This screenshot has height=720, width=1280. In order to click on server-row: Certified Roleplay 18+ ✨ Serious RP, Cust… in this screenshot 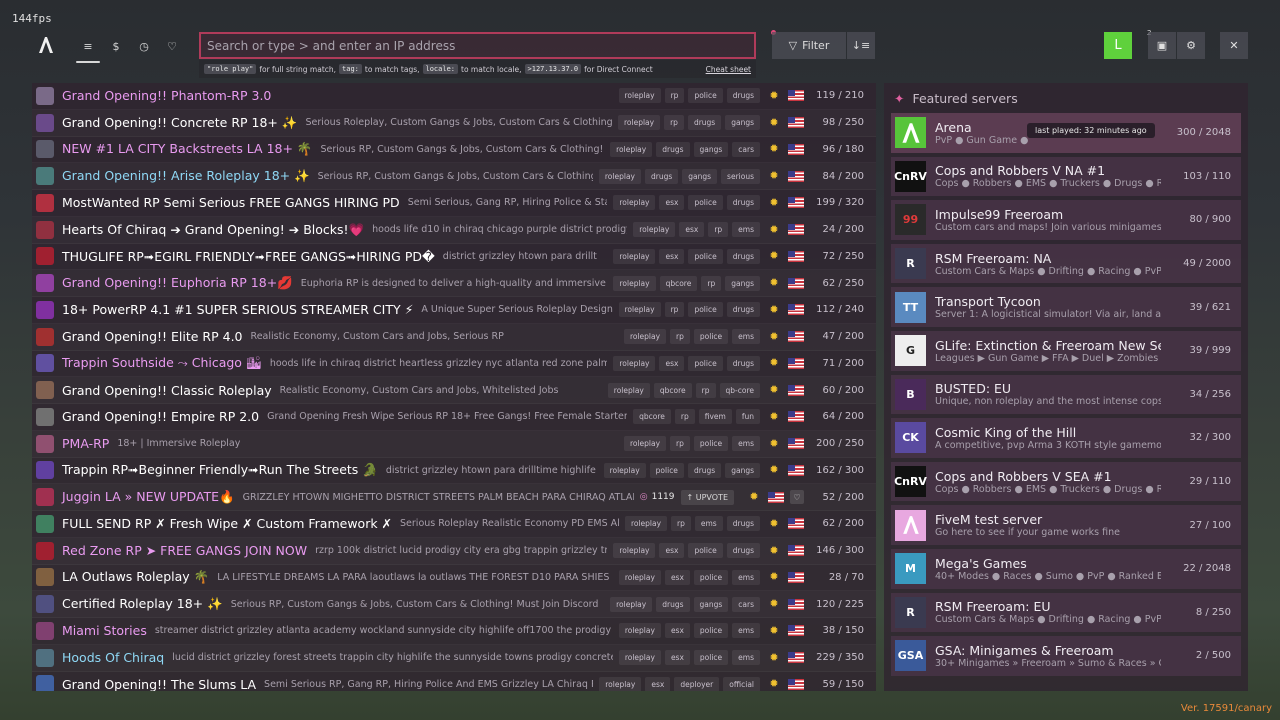, I will do `click(454, 604)`.